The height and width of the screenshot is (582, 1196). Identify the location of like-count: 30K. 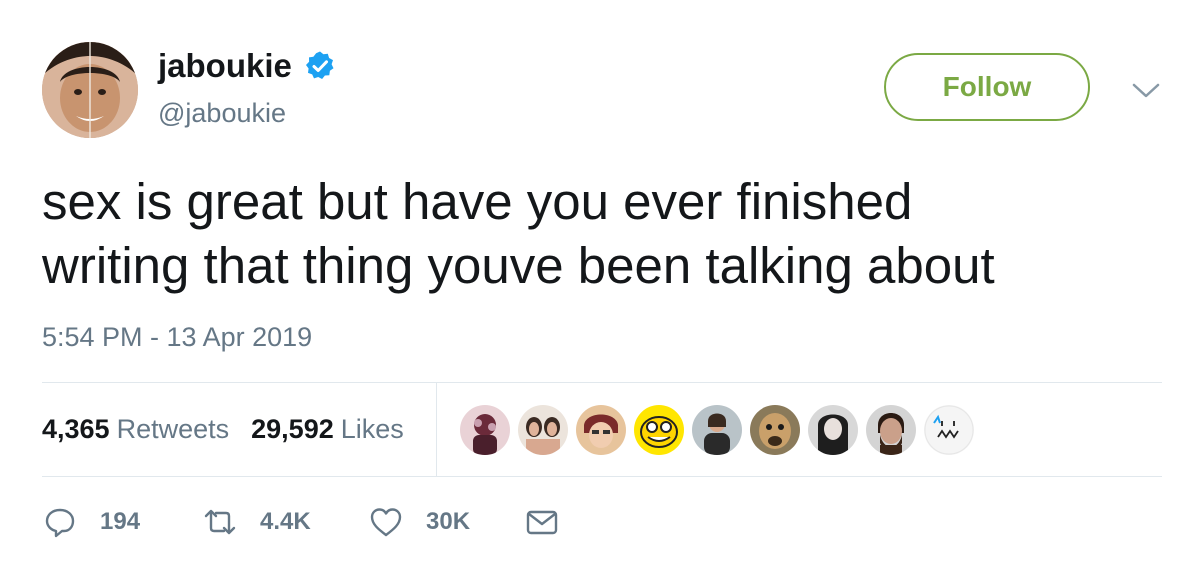
(448, 521).